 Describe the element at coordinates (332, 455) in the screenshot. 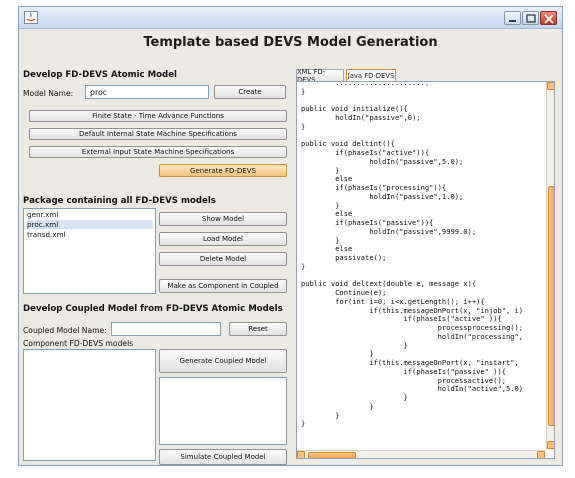

I see `horizontal-scroll-thumb` at that location.